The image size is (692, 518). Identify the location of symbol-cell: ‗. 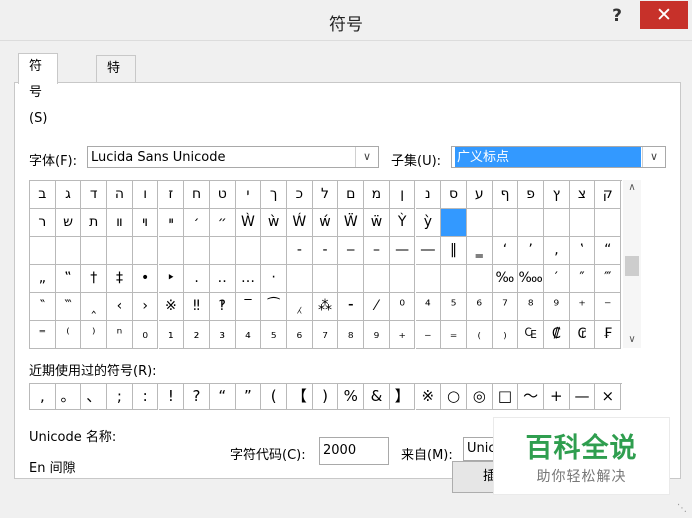
(479, 251).